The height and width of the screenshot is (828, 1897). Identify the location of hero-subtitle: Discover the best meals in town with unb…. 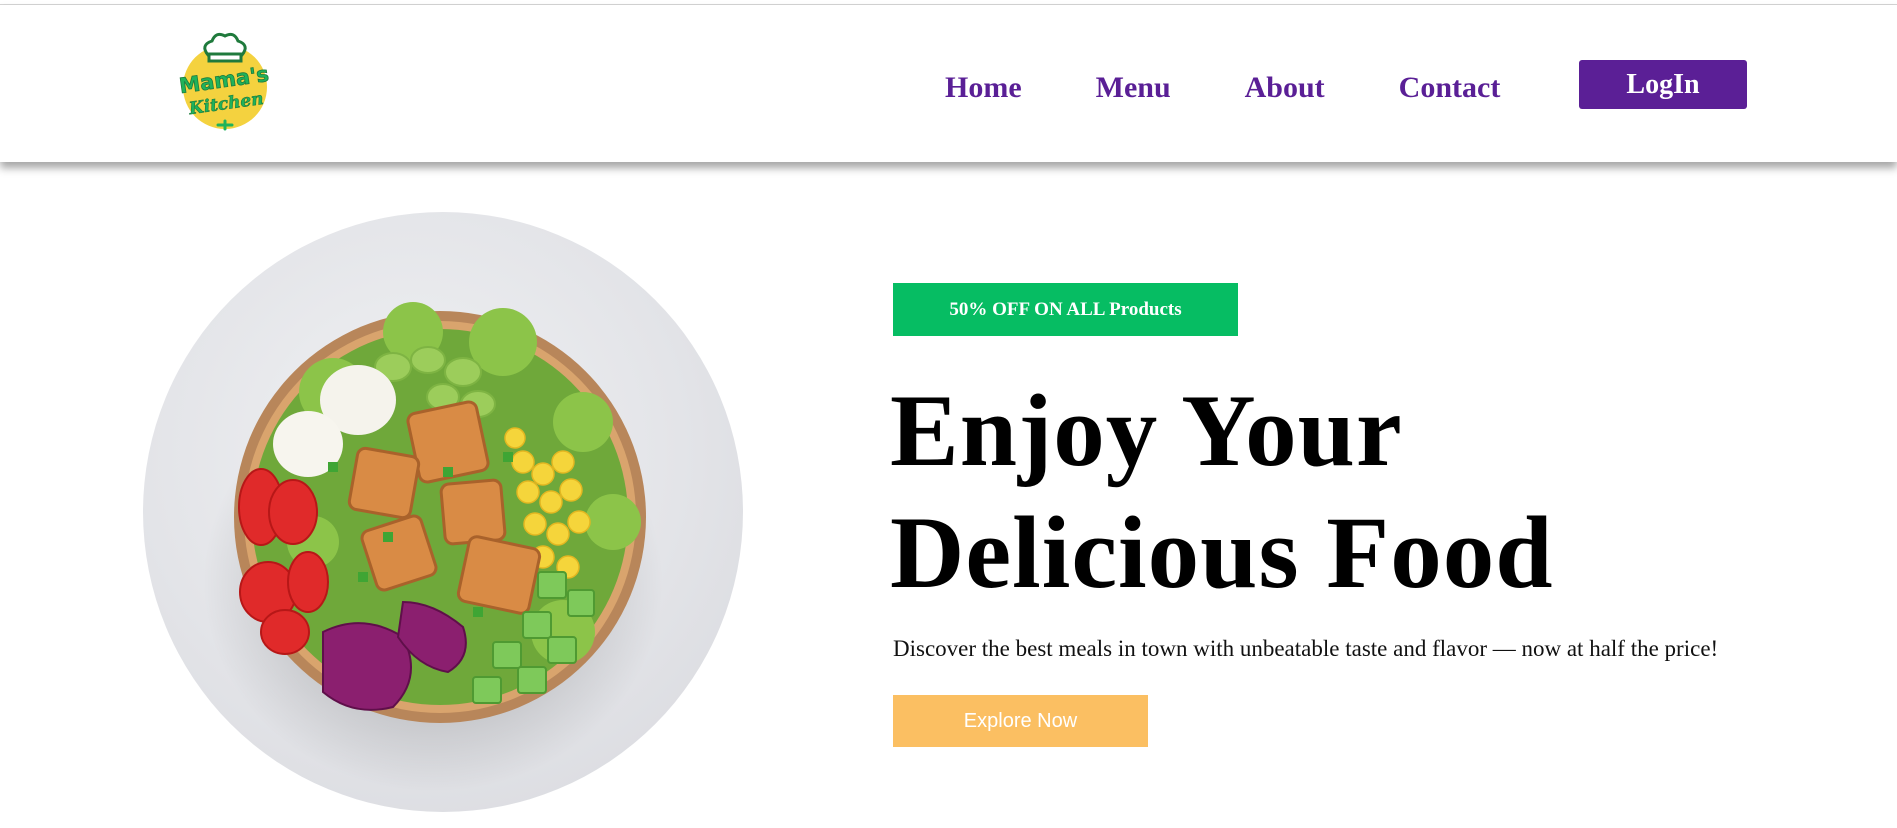
(1306, 648).